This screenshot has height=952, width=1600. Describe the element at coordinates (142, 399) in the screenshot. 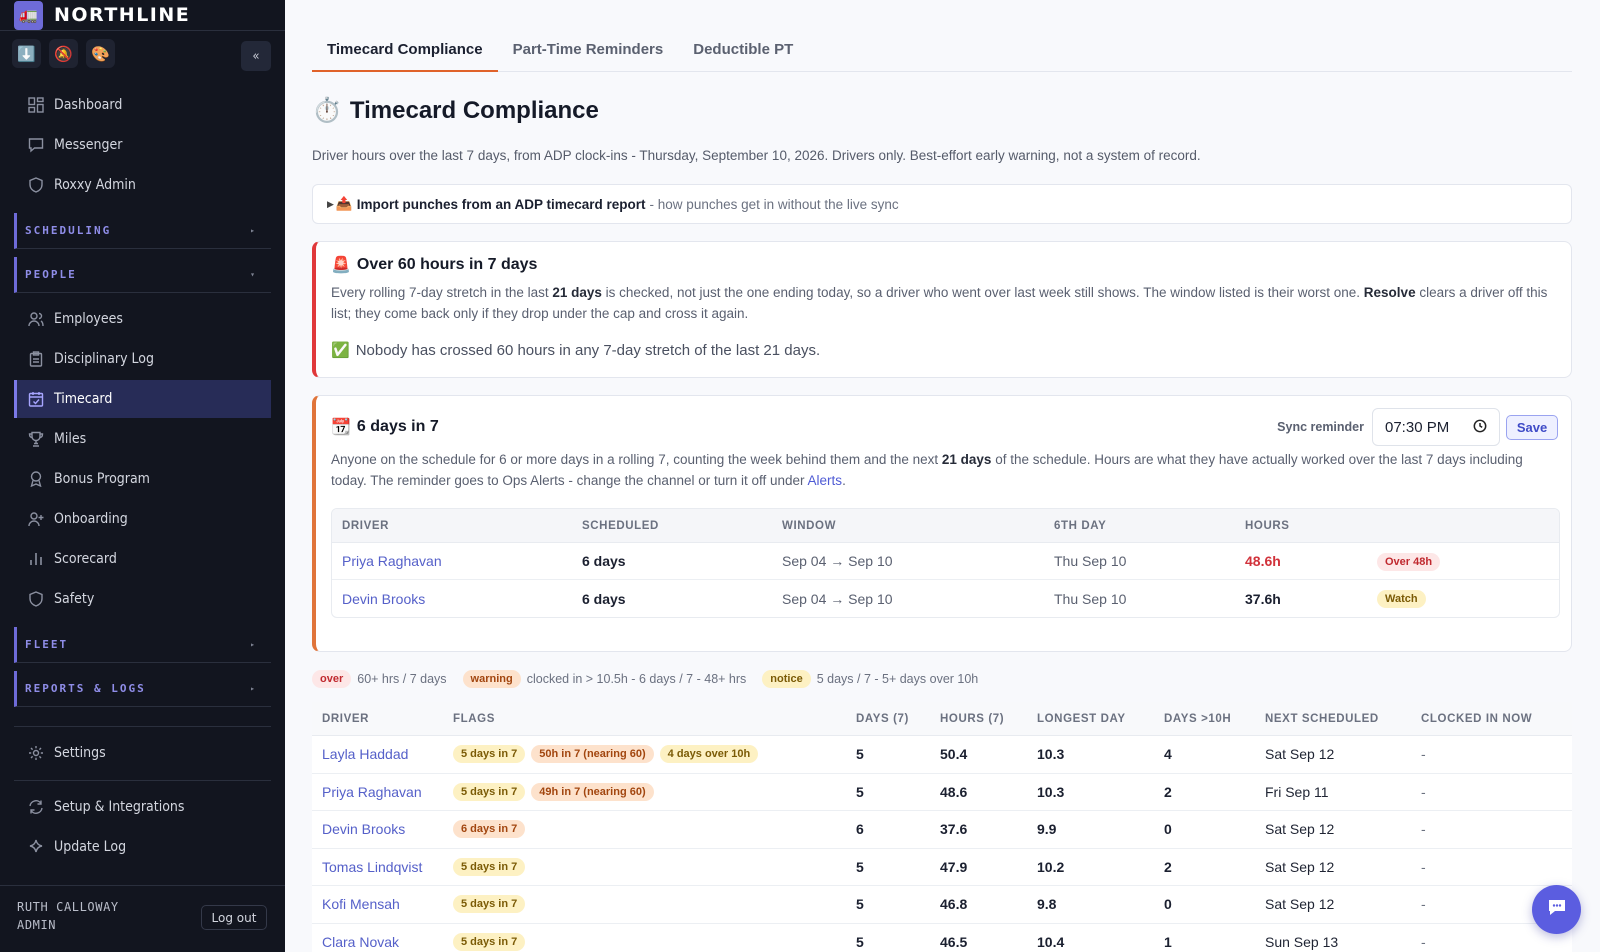

I see `sidebar-item-timecard: Timecard` at that location.